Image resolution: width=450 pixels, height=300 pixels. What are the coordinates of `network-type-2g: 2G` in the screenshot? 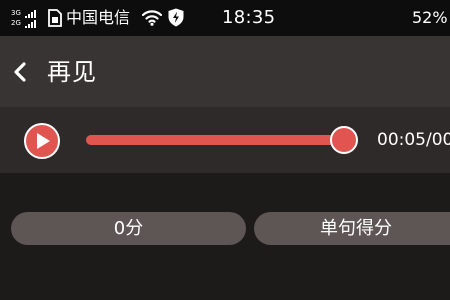 It's located at (16, 23).